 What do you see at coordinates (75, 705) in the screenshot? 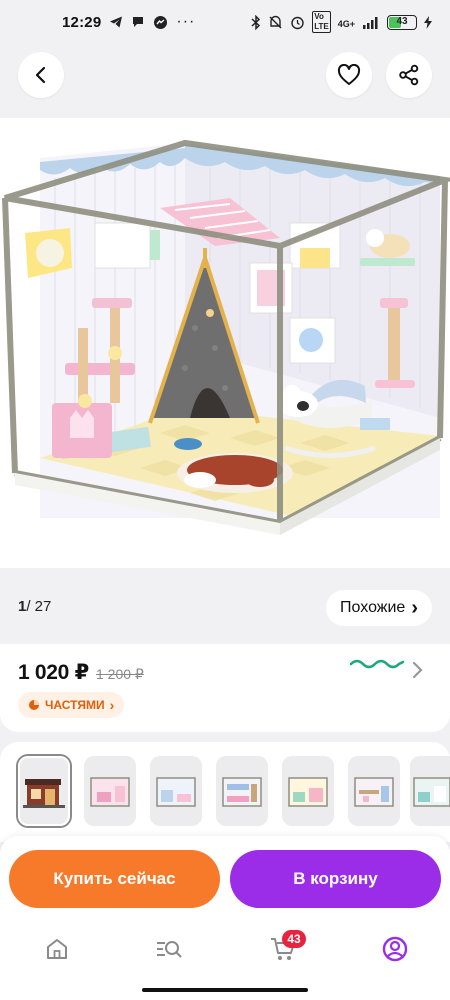
I see `installment-label: ЧАСТЯМИ` at bounding box center [75, 705].